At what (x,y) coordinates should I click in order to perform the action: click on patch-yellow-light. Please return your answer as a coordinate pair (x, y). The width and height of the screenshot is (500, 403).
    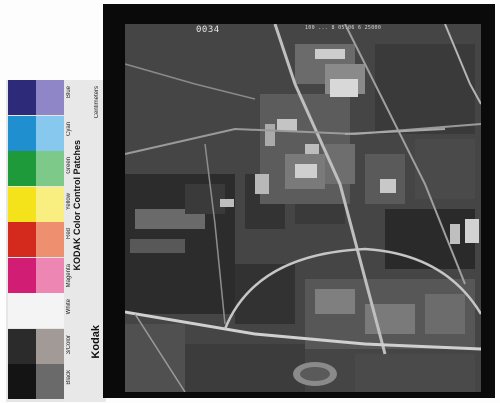
    Looking at the image, I should click on (50, 204).